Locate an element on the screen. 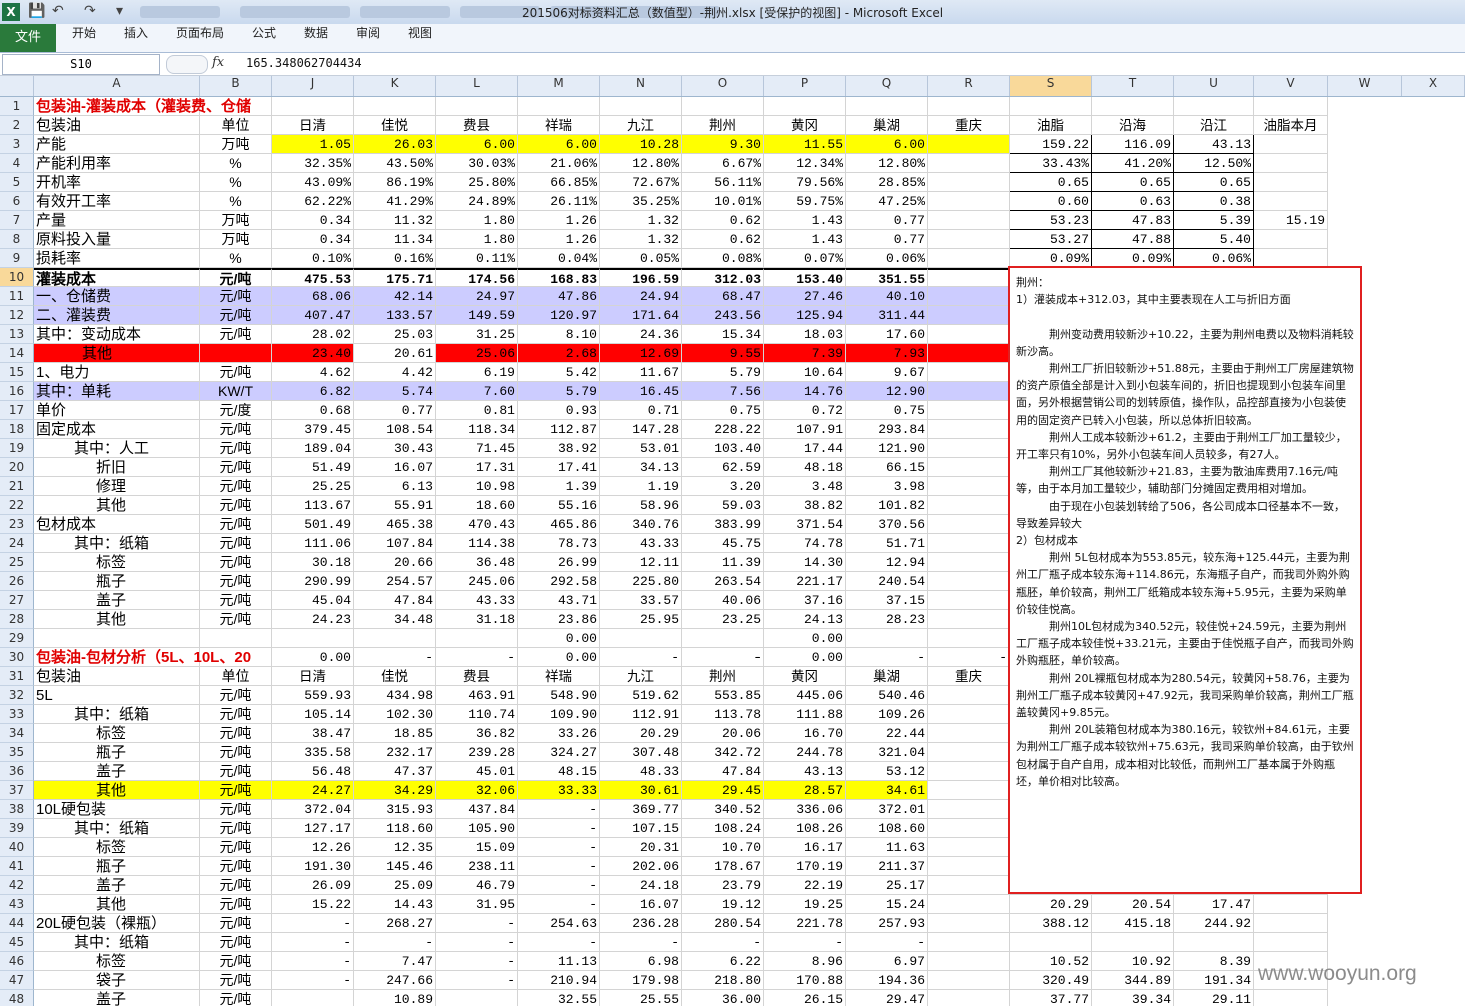 Image resolution: width=1465 pixels, height=1006 pixels. cell-o37: 29.45 is located at coordinates (723, 790).